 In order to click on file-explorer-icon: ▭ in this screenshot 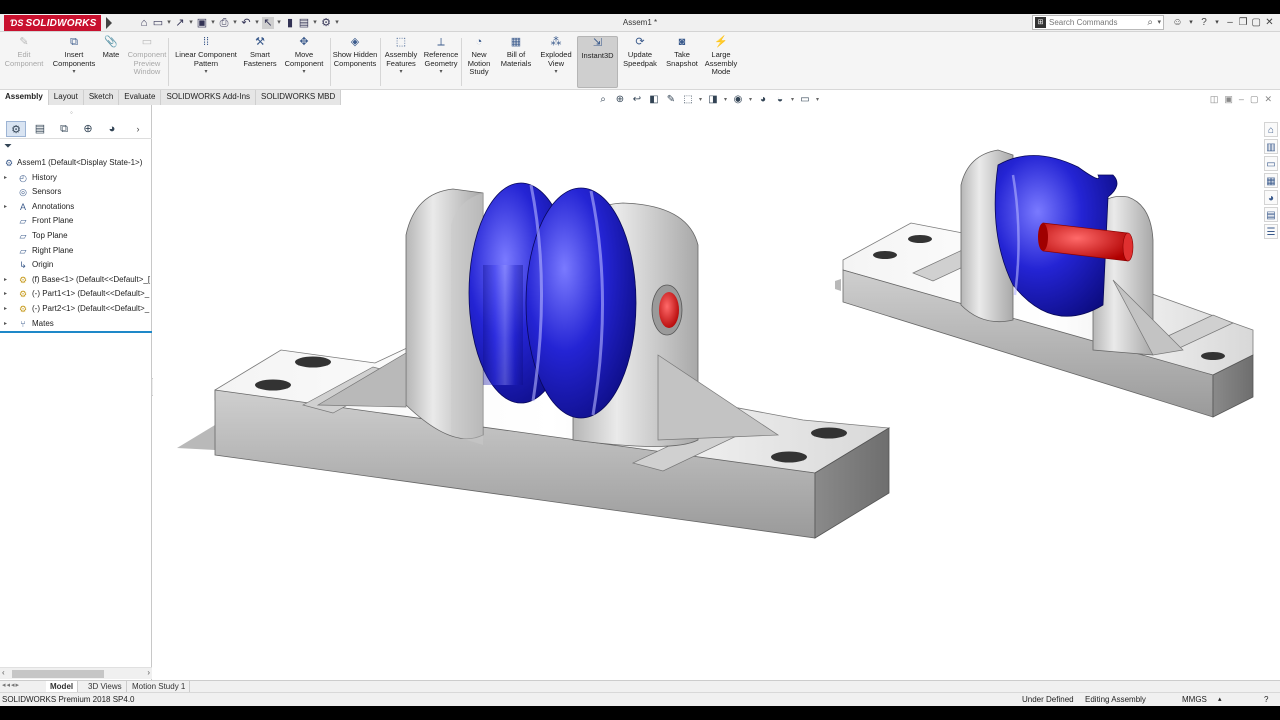, I will do `click(1271, 163)`.